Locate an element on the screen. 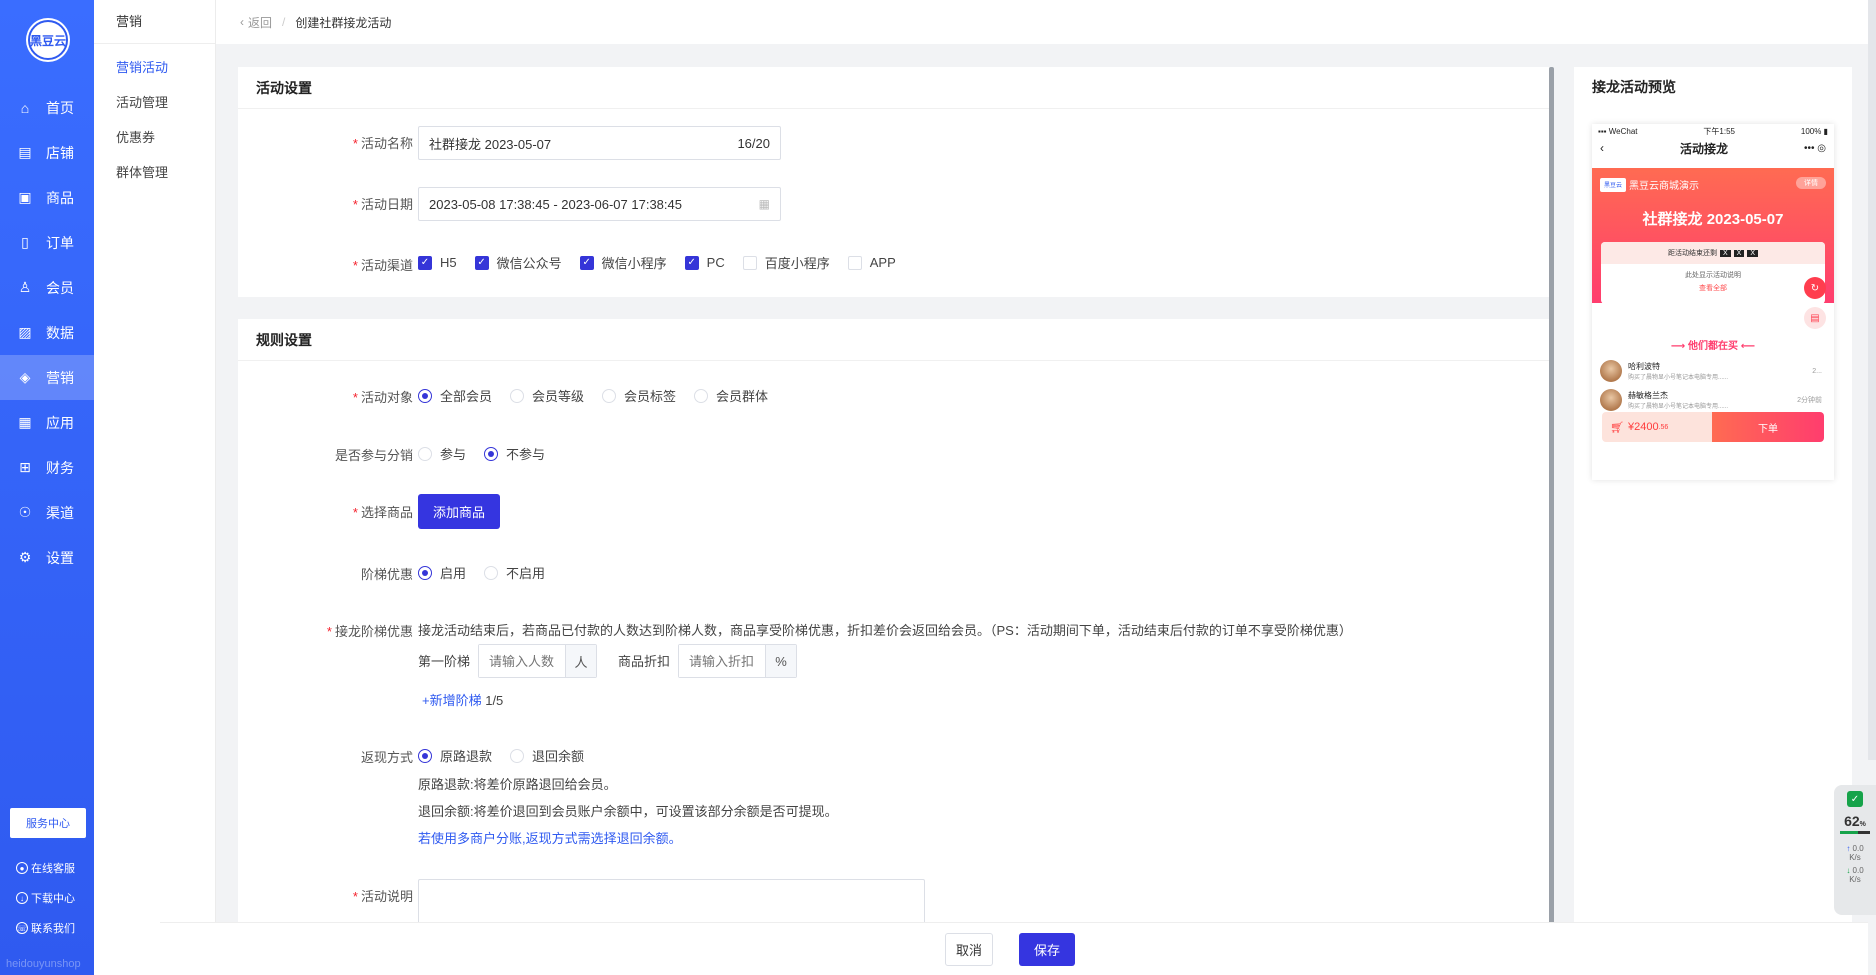  shield-icon: ✓ is located at coordinates (1855, 799).